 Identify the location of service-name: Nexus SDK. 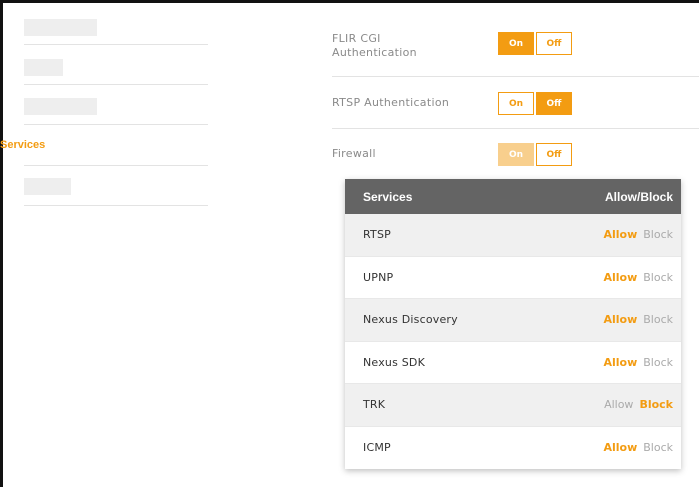
(394, 362).